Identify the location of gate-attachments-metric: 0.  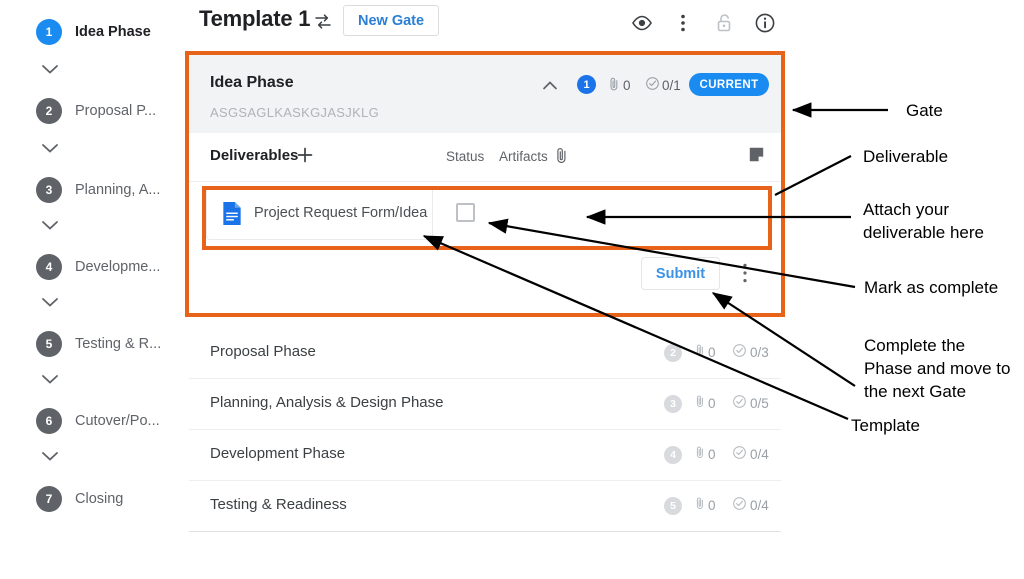
(619, 85).